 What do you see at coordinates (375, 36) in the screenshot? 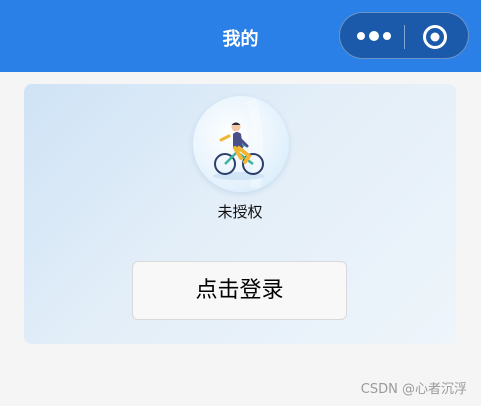
I see `more-dots-icon` at bounding box center [375, 36].